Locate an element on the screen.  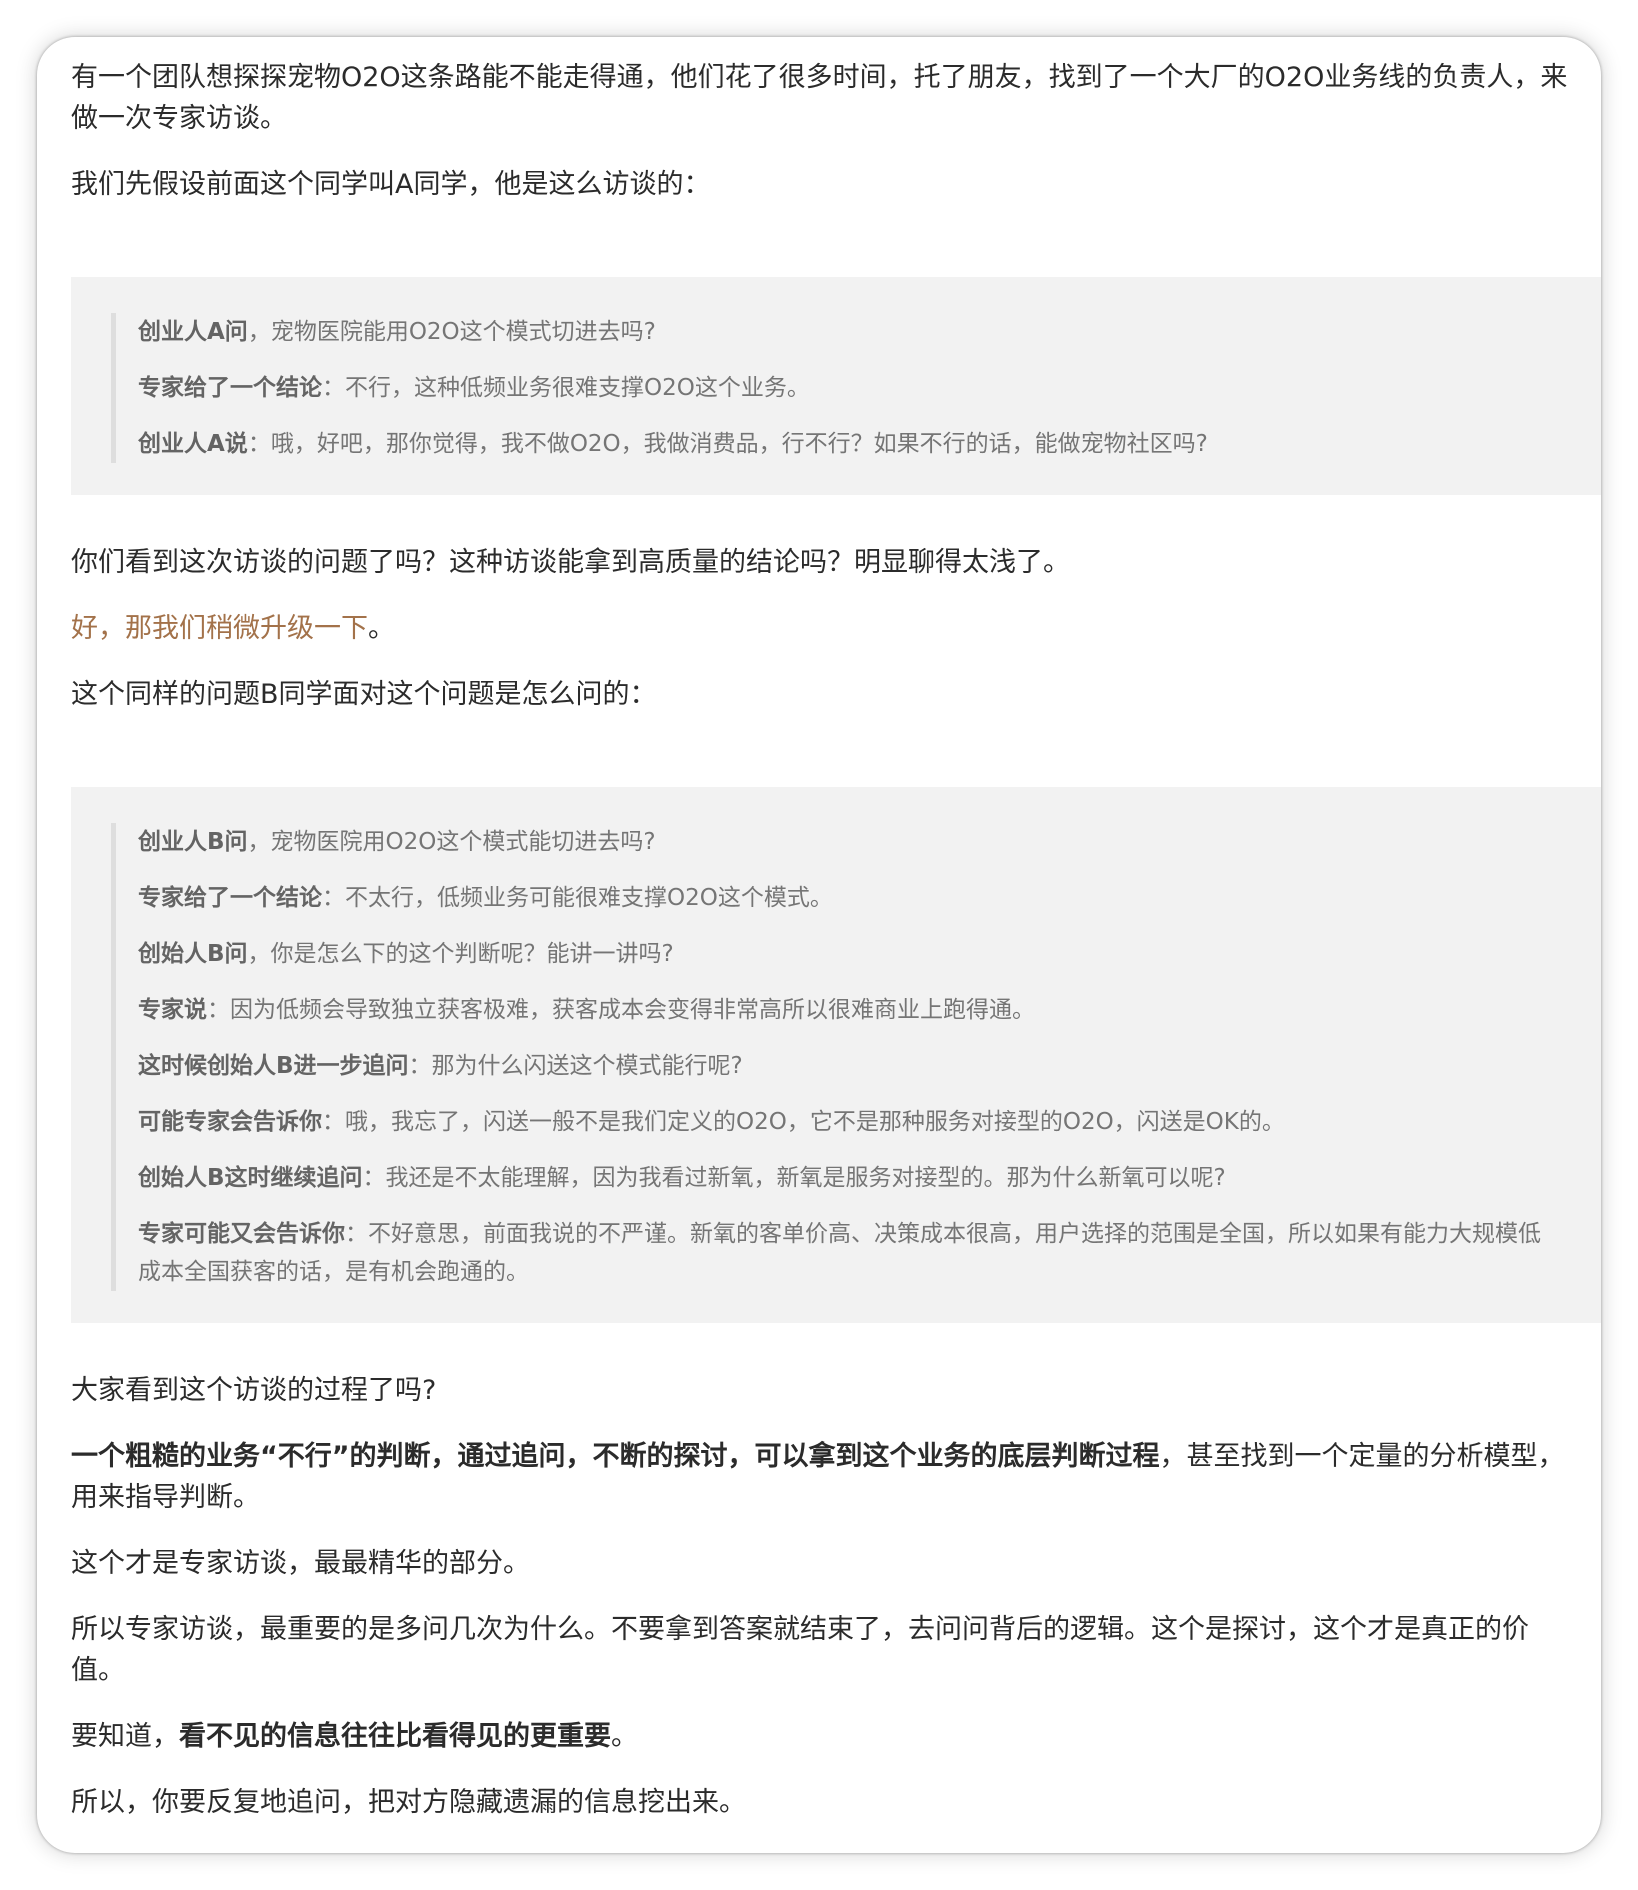
body-paragraph: 要知道，看不见的信息往往比看得见的更重要。 is located at coordinates (836, 1736).